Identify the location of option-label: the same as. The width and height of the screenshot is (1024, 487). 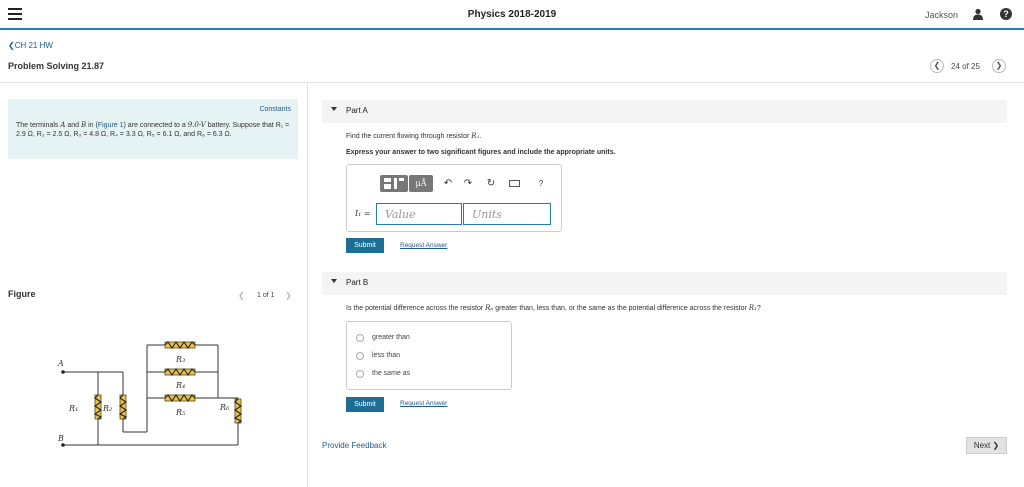
(391, 373).